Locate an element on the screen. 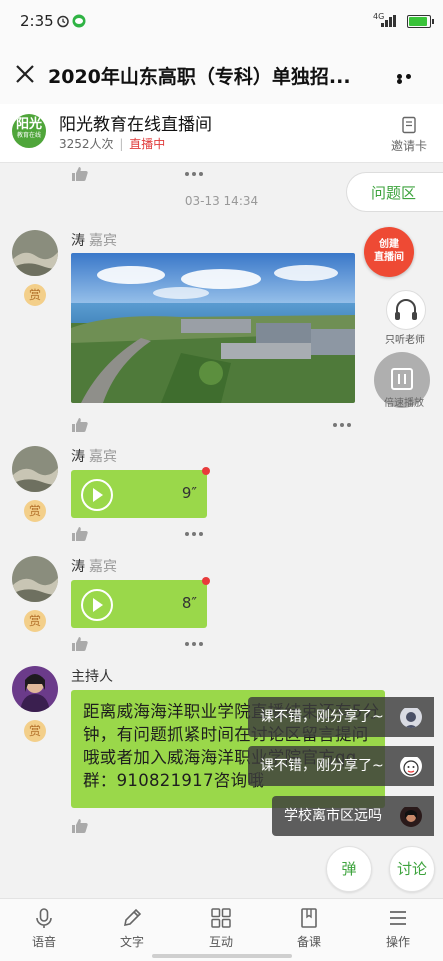  room-logo-subtext: 教育在线 is located at coordinates (28, 135).